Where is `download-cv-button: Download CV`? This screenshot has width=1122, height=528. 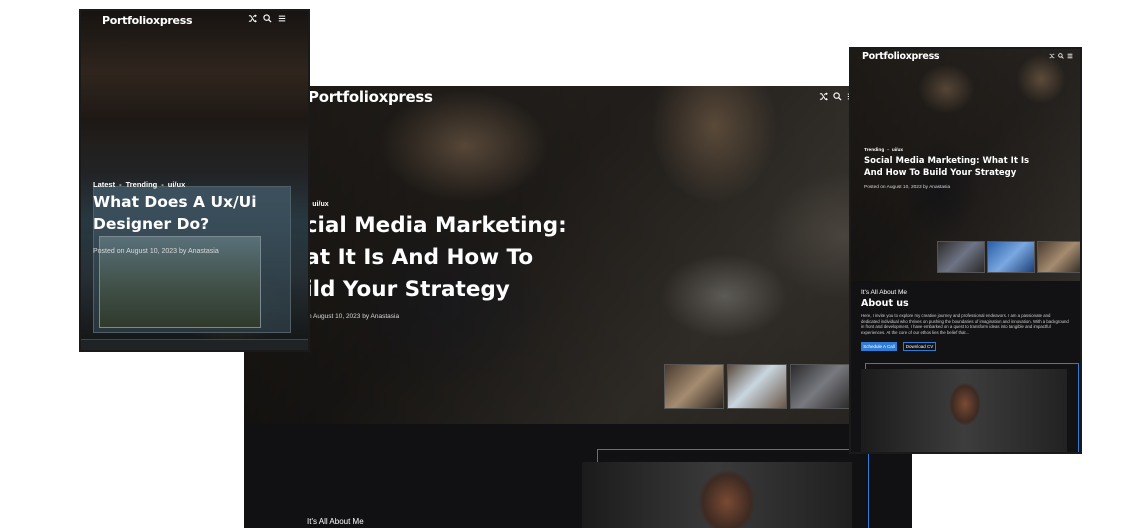
download-cv-button: Download CV is located at coordinates (919, 346).